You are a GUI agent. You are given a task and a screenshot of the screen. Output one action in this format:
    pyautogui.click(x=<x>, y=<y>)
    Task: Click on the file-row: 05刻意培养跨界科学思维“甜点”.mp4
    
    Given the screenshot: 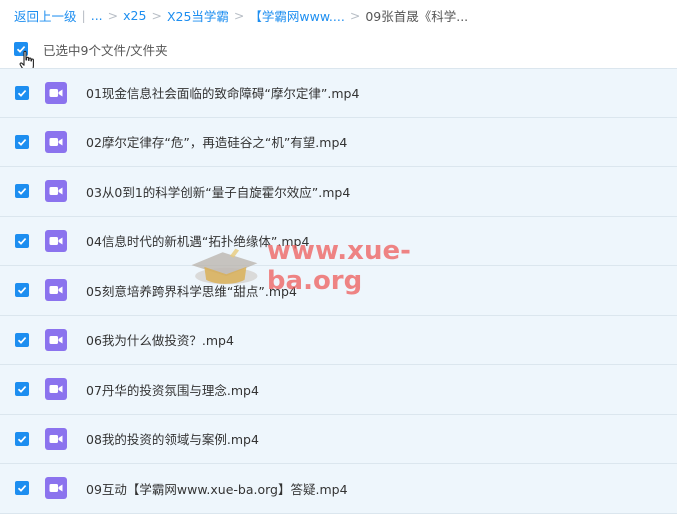 What is the action you would take?
    pyautogui.click(x=338, y=291)
    